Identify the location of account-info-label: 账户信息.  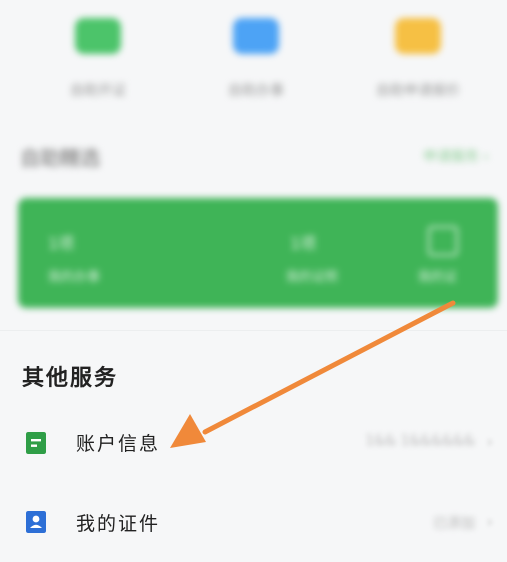
(118, 444).